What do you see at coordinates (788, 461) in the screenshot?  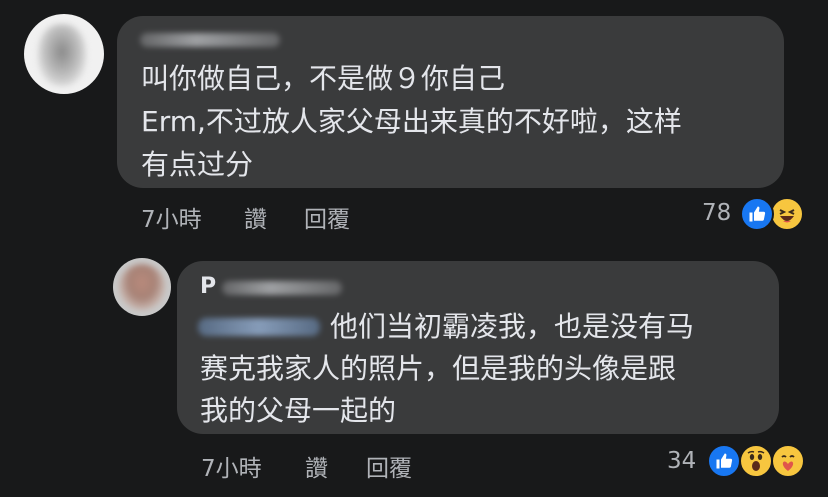 I see `care-reaction-icon` at bounding box center [788, 461].